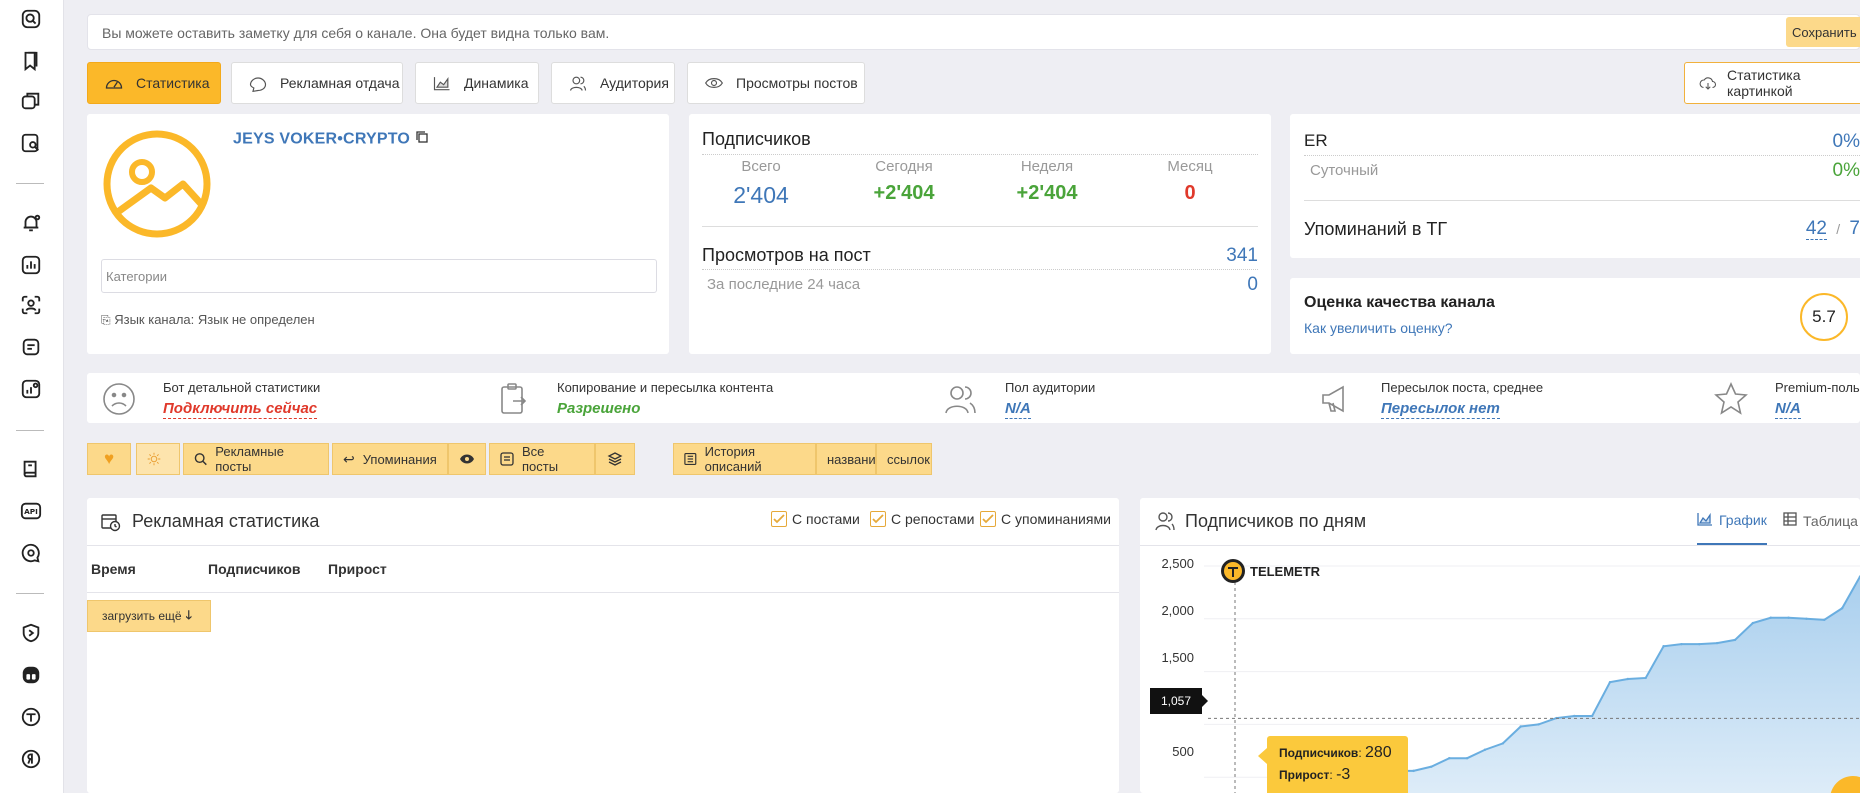  What do you see at coordinates (815, 519) in the screenshot?
I see `with-posts-checkbox: С постами` at bounding box center [815, 519].